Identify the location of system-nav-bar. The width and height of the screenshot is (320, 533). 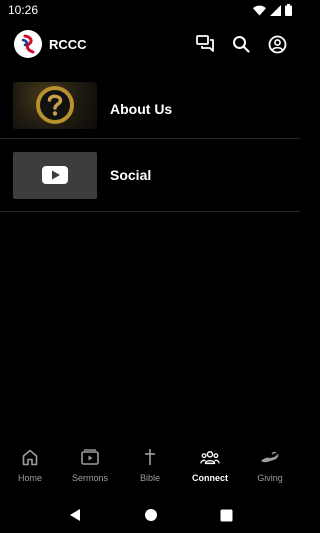
(150, 515).